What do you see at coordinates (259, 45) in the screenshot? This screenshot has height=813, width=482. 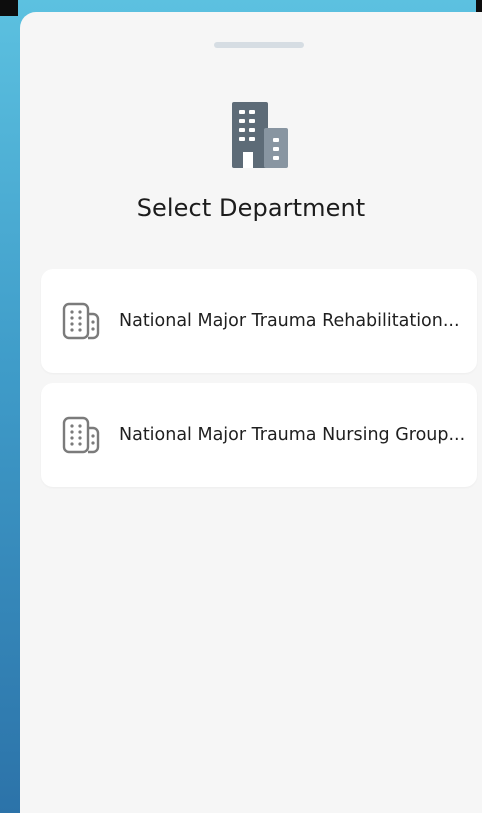 I see `sheet-drag-handle` at bounding box center [259, 45].